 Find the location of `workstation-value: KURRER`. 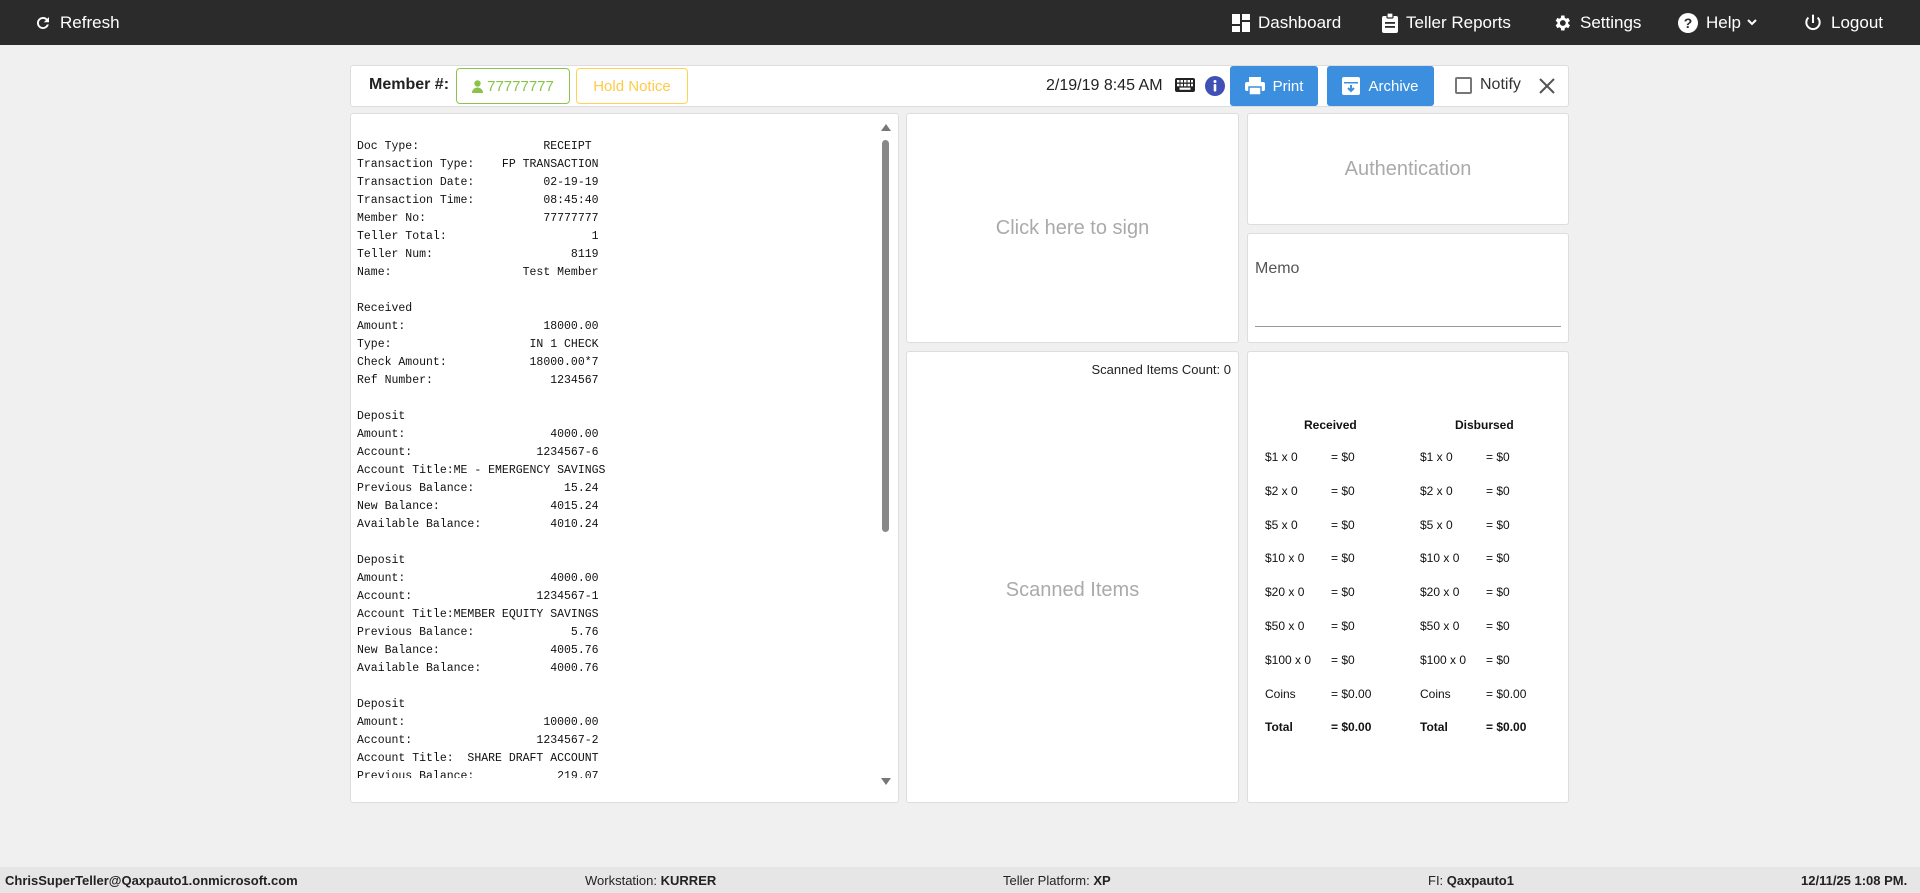

workstation-value: KURRER is located at coordinates (688, 880).